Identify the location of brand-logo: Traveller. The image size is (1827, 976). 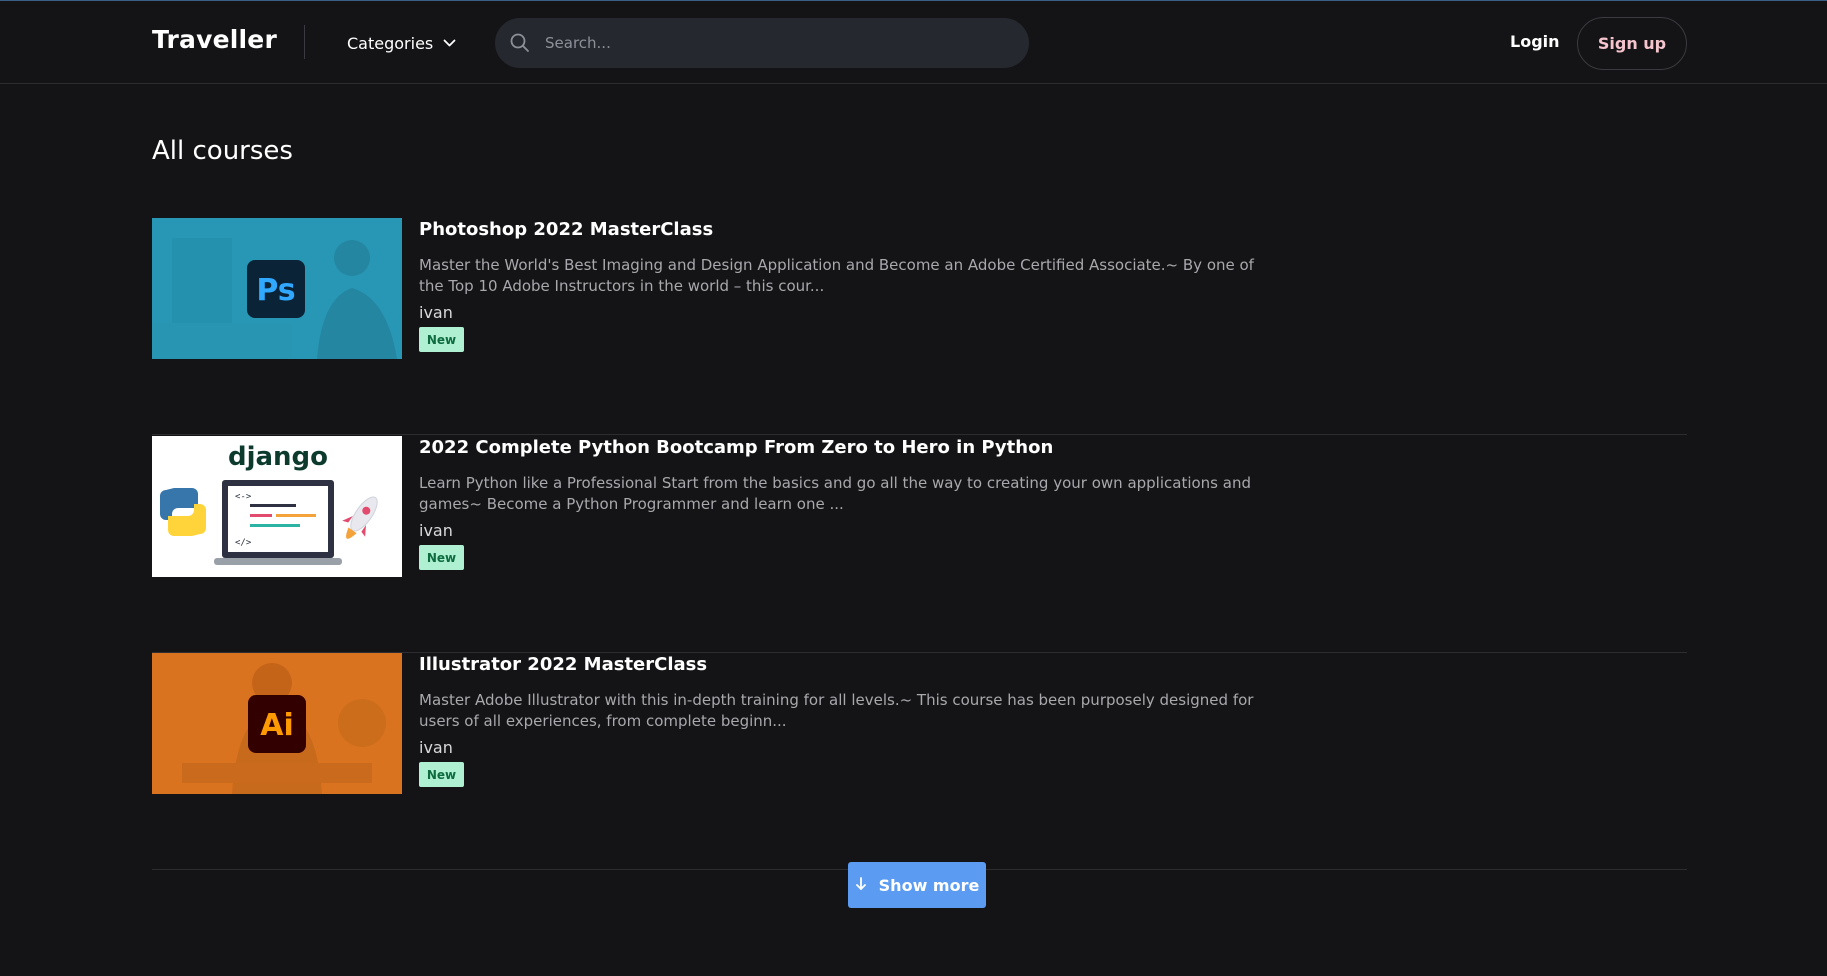
(214, 39).